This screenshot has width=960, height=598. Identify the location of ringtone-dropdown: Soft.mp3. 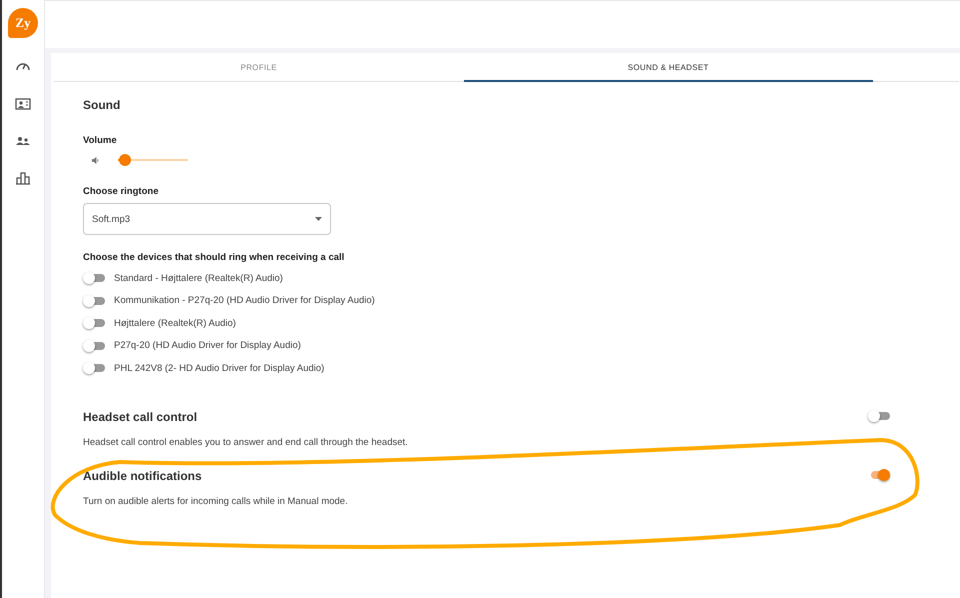
(207, 219).